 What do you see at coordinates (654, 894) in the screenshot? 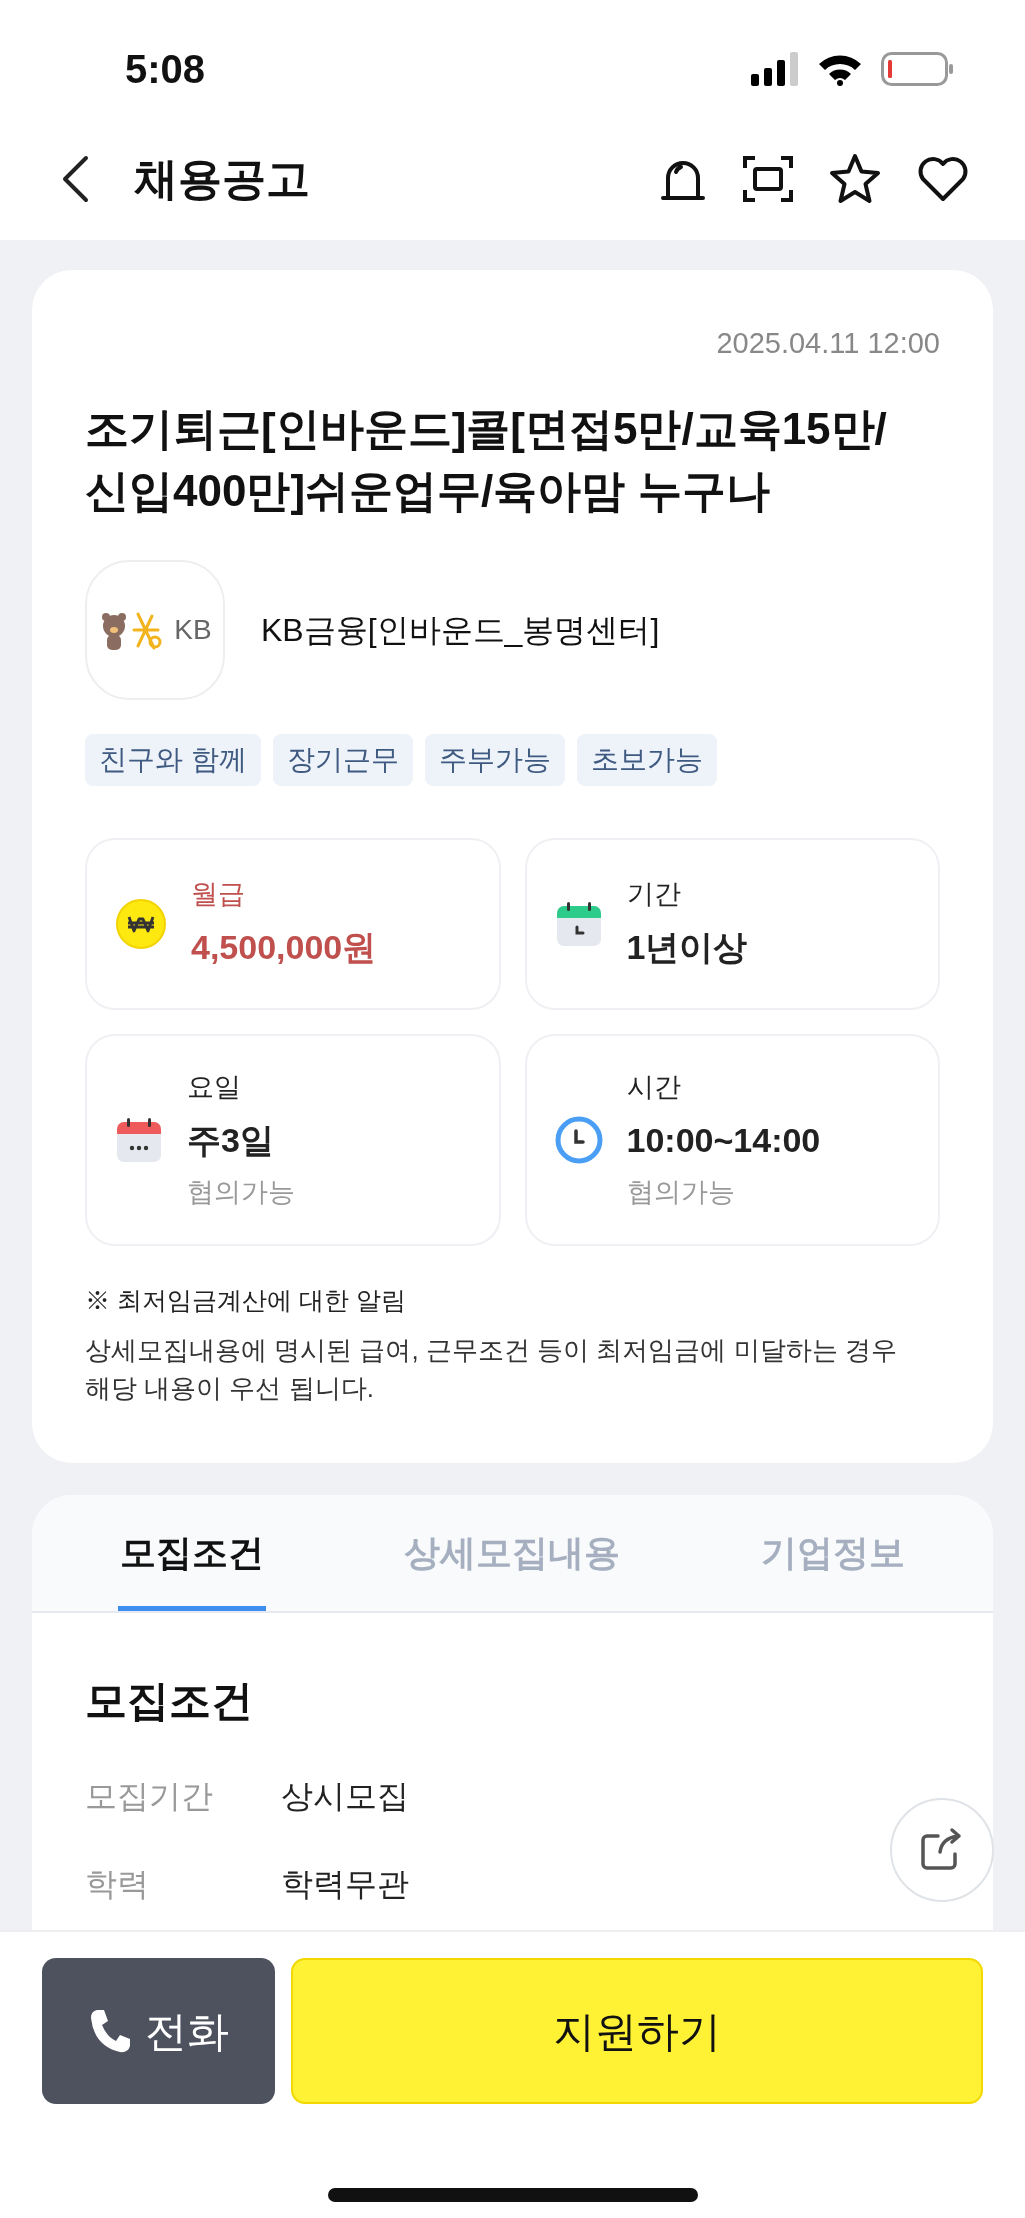
I see `info-label: 기간` at bounding box center [654, 894].